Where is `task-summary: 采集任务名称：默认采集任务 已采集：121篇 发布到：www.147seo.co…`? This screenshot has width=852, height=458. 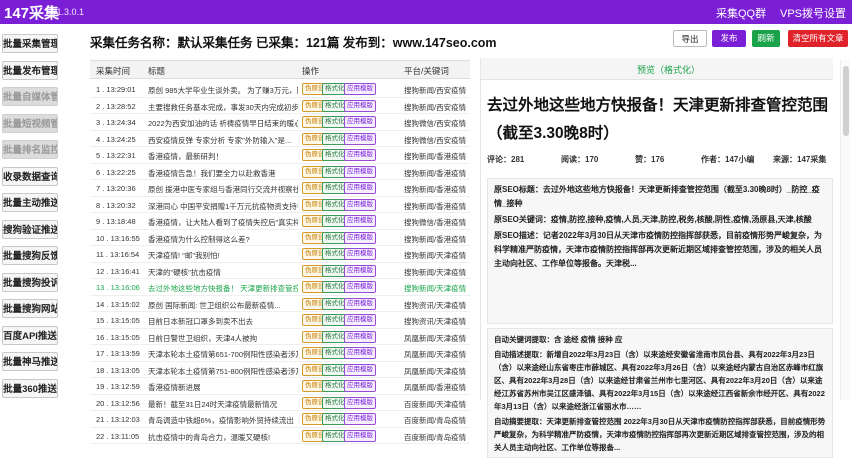
task-summary: 采集任务名称：默认采集任务 已采集：121篇 发布到：www.147seo.co… is located at coordinates (293, 43).